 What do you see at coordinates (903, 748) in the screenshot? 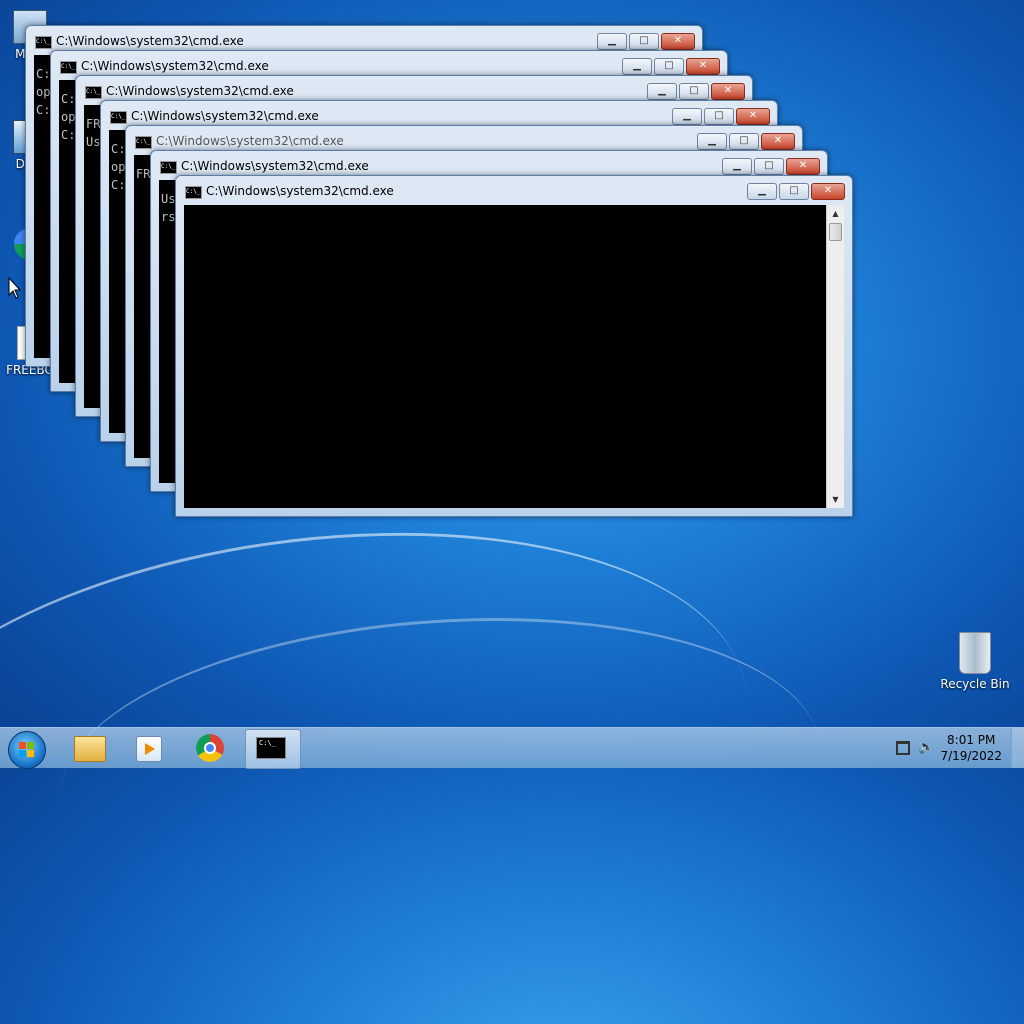
I see `network-icon` at bounding box center [903, 748].